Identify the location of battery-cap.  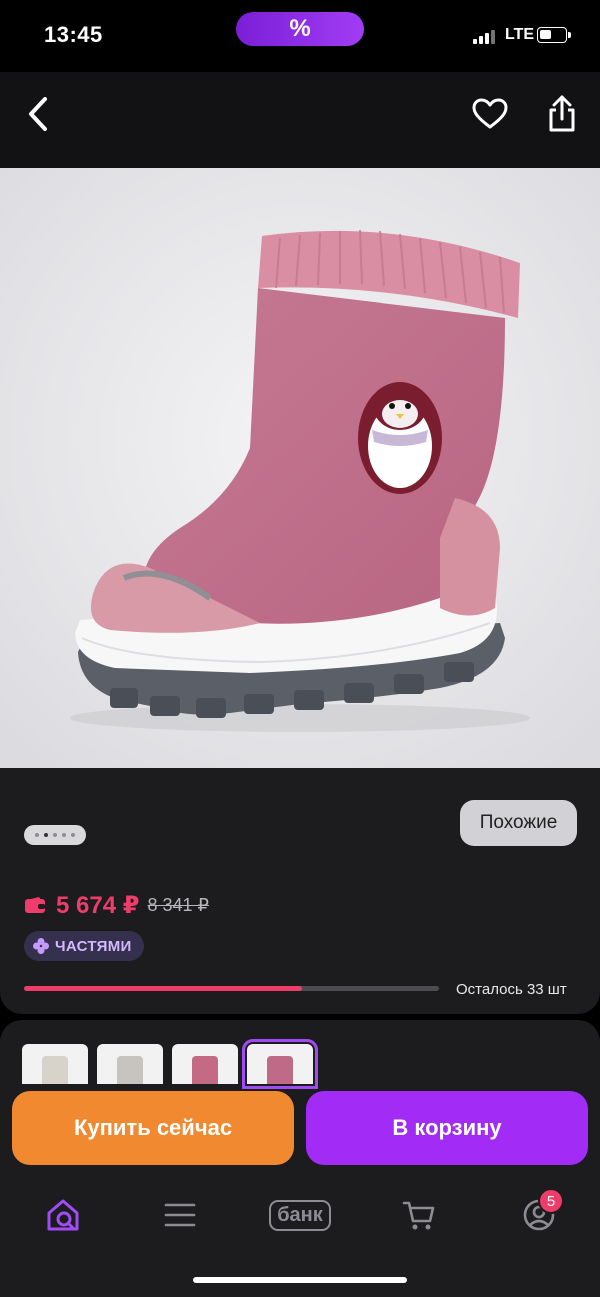
(569, 35).